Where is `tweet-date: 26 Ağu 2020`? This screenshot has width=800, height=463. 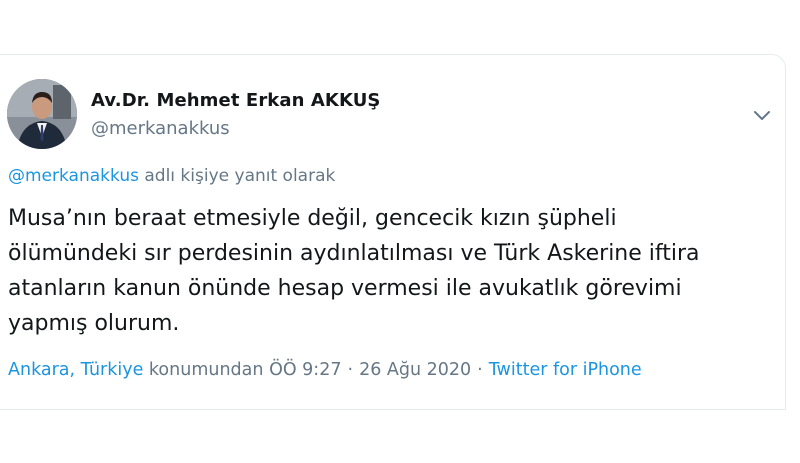
tweet-date: 26 Ağu 2020 is located at coordinates (415, 370).